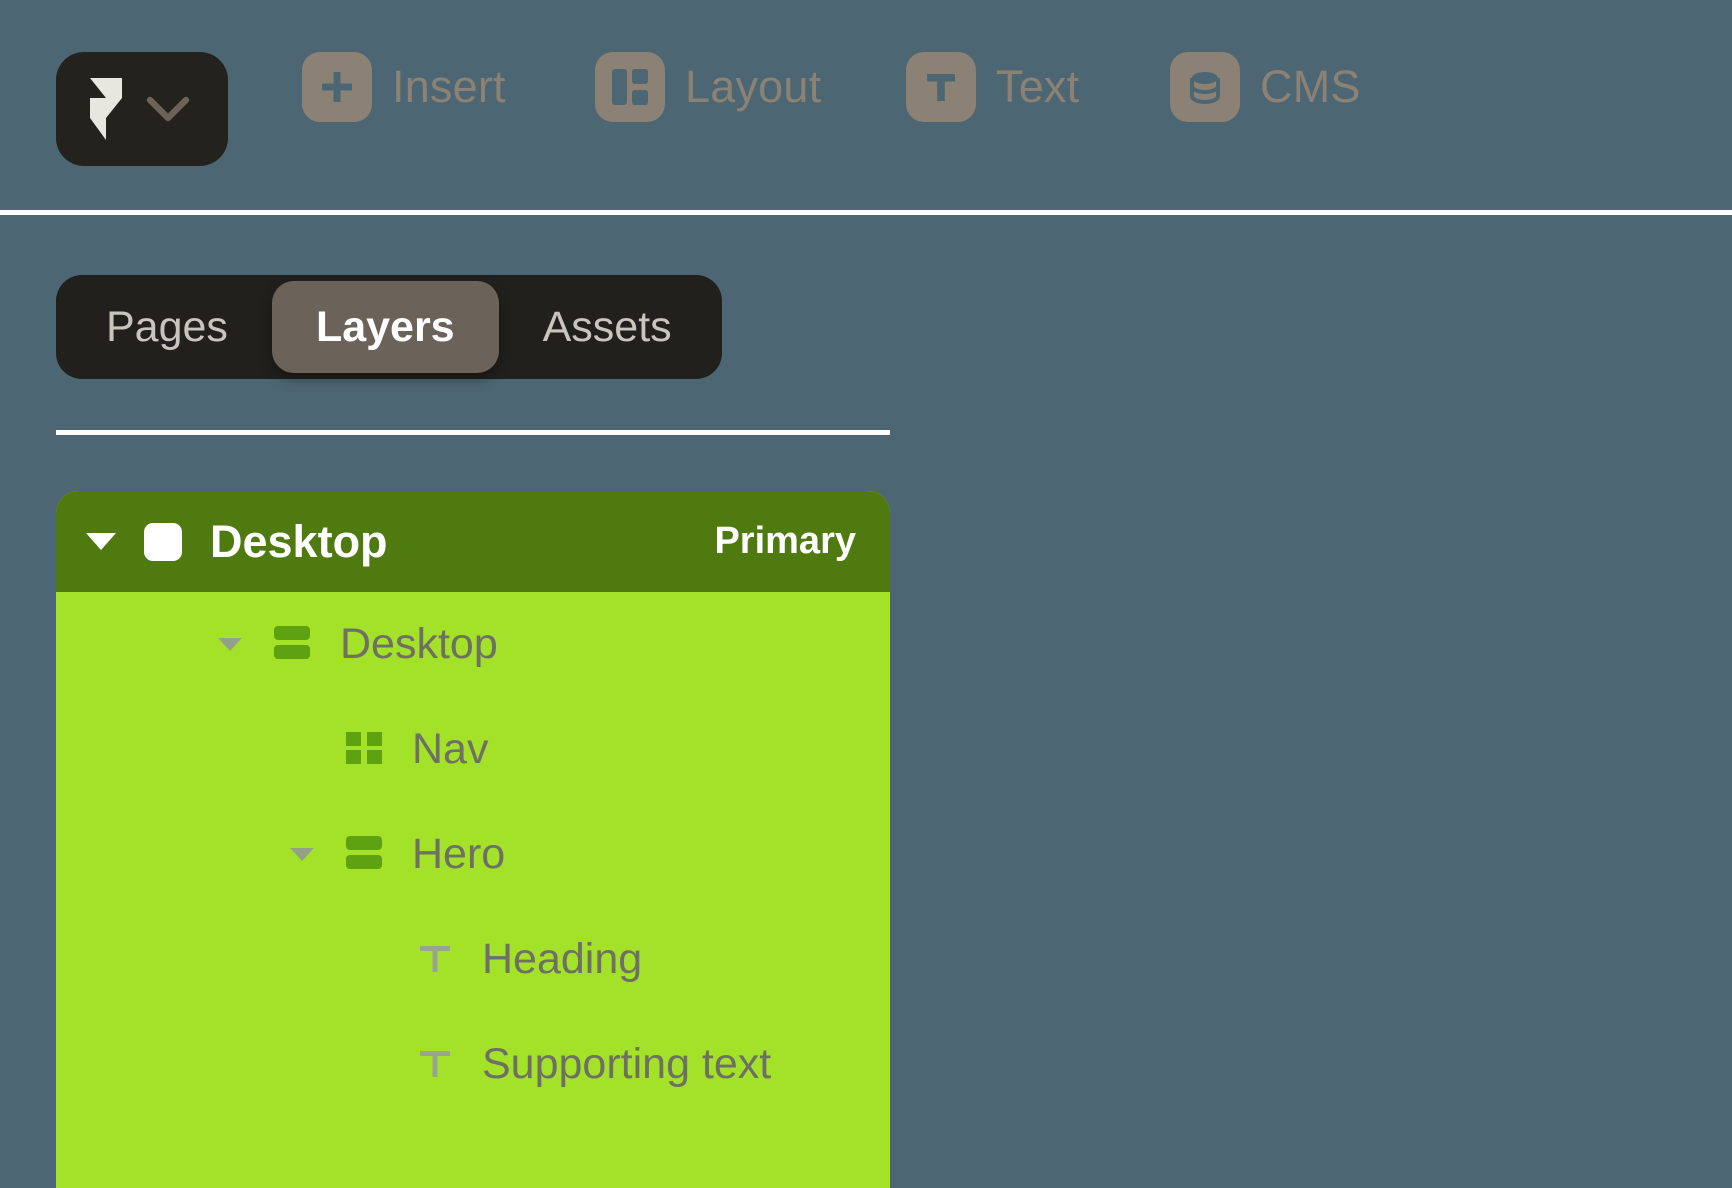 The width and height of the screenshot is (1732, 1188). I want to click on layer-title: Desktop, so click(299, 541).